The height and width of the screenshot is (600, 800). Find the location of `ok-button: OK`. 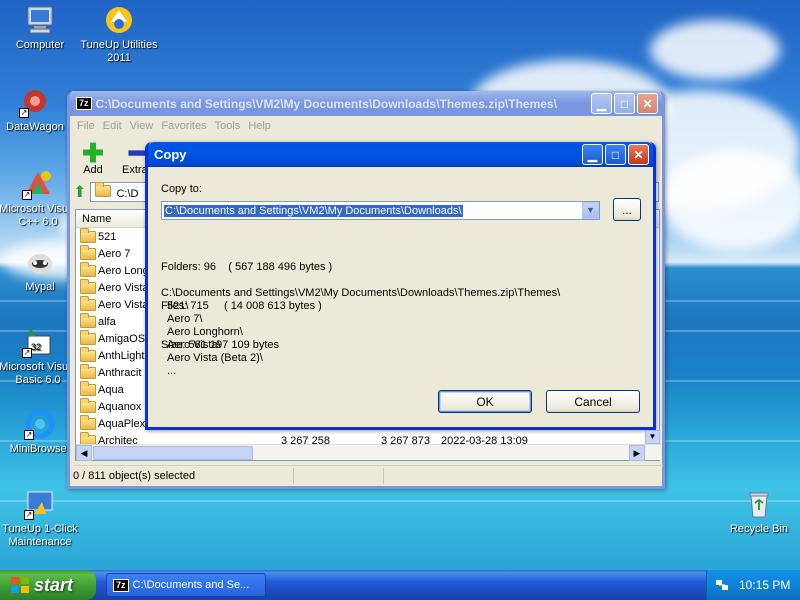

ok-button: OK is located at coordinates (485, 401).